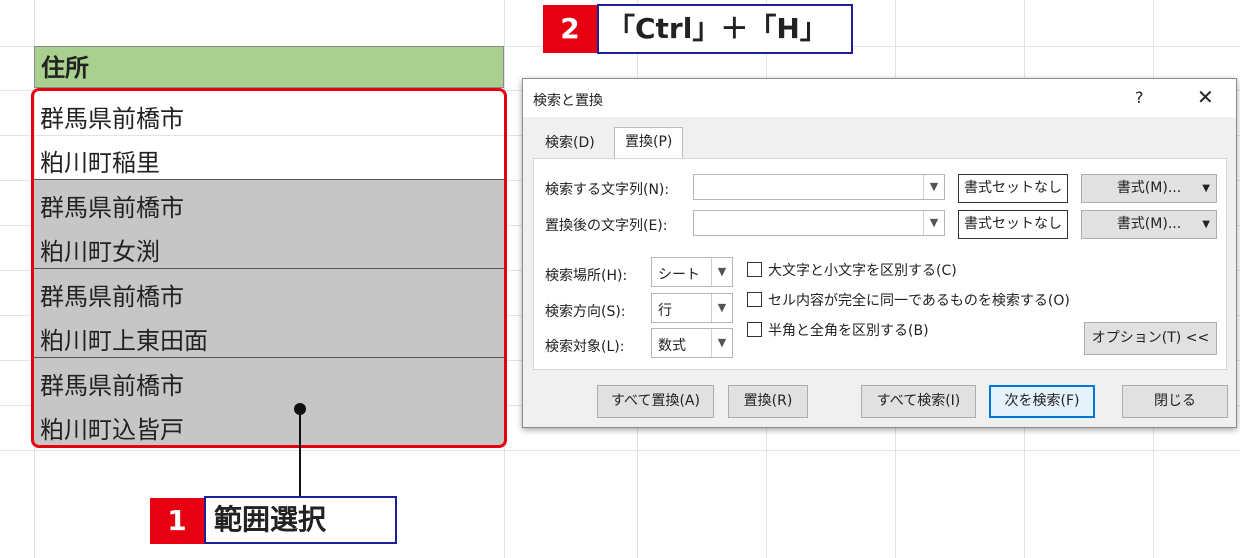 The width and height of the screenshot is (1240, 558). Describe the element at coordinates (725, 29) in the screenshot. I see `step-2-label: 「Ctrl」＋「H」` at that location.